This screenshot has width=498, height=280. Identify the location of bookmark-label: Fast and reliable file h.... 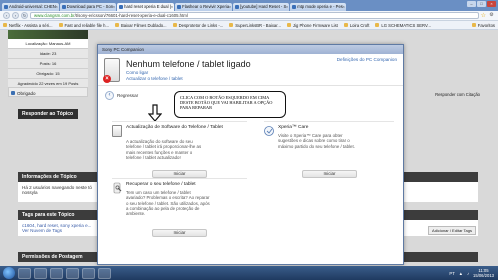
(86, 25).